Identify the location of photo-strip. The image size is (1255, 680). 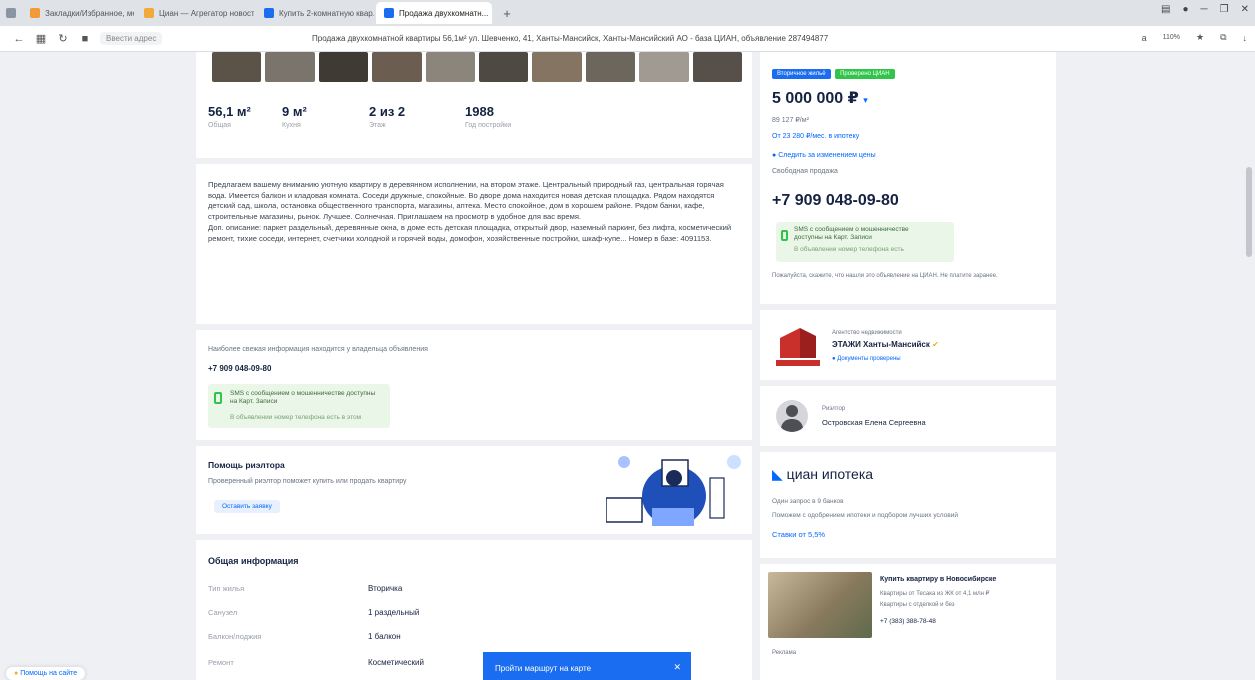
(477, 67).